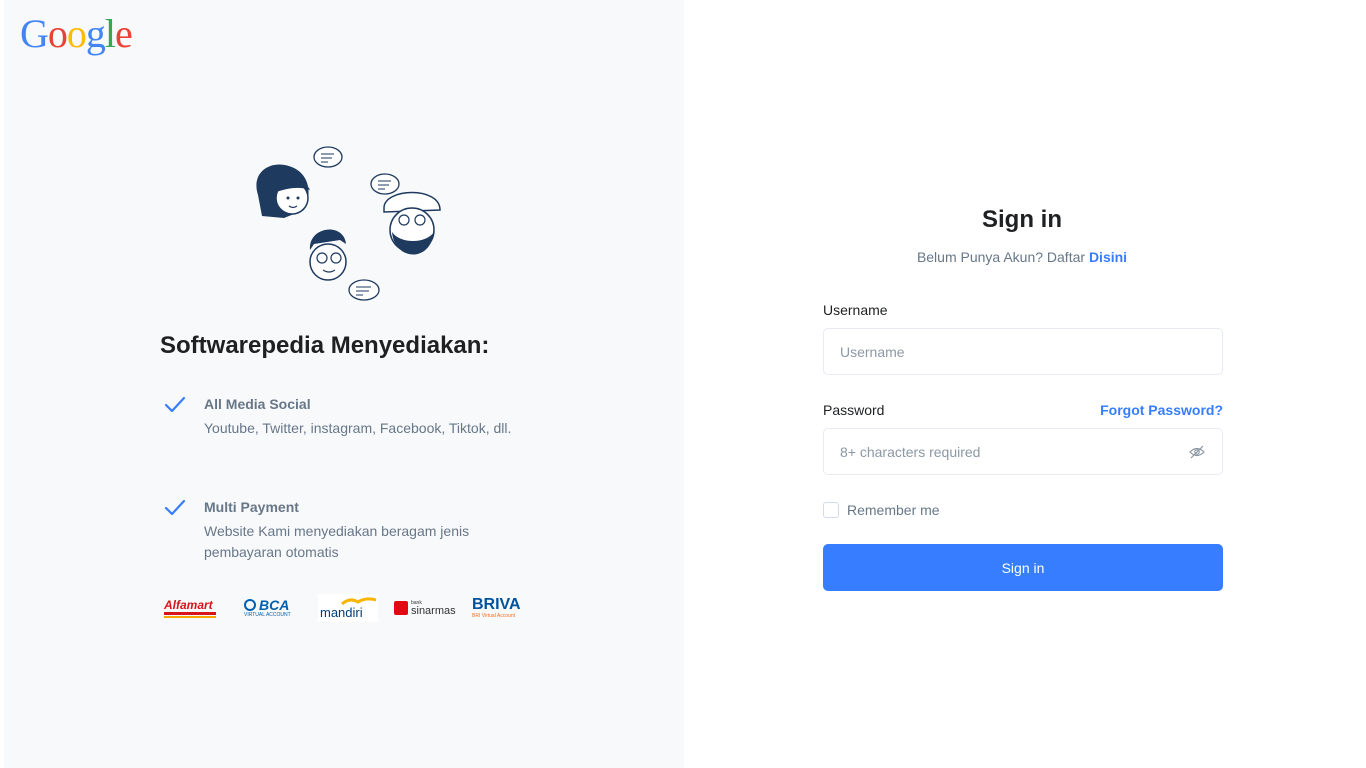  What do you see at coordinates (325, 345) in the screenshot?
I see `features-heading: Softwarepedia Menyediakan:` at bounding box center [325, 345].